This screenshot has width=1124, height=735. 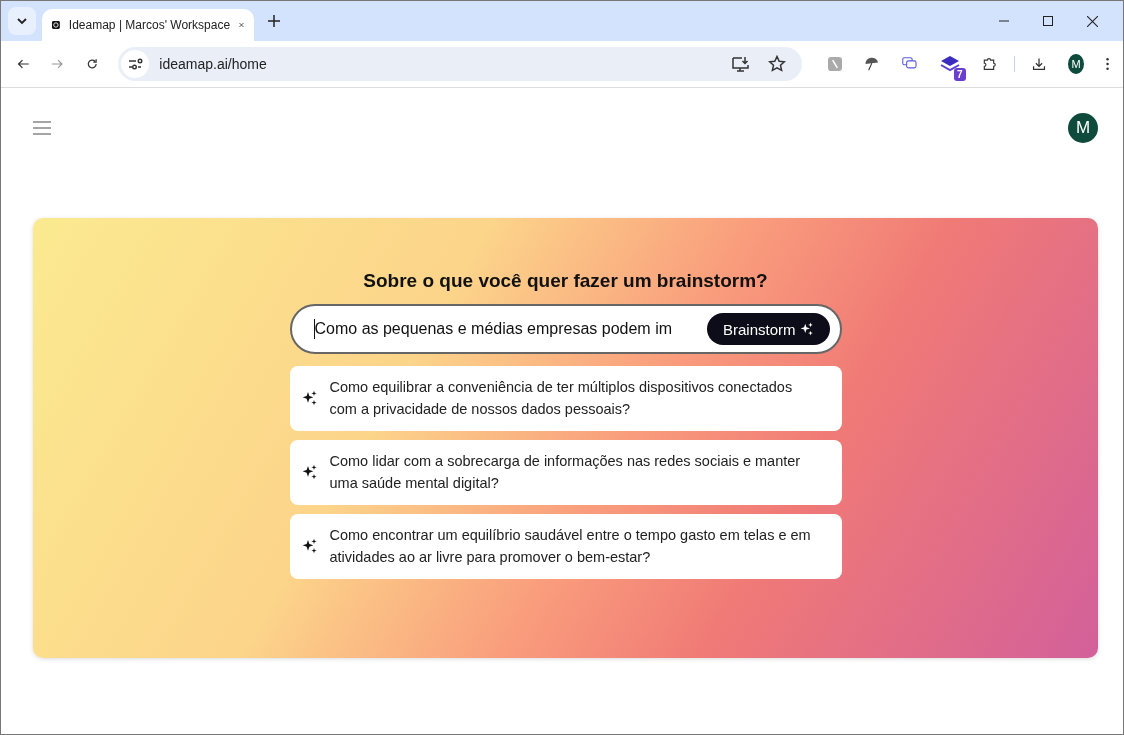 I want to click on suggestion-text: Como lidar com a sobrecarga de informações nas redes sociais e manter uma saúde mental digital?, so click(x=565, y=472).